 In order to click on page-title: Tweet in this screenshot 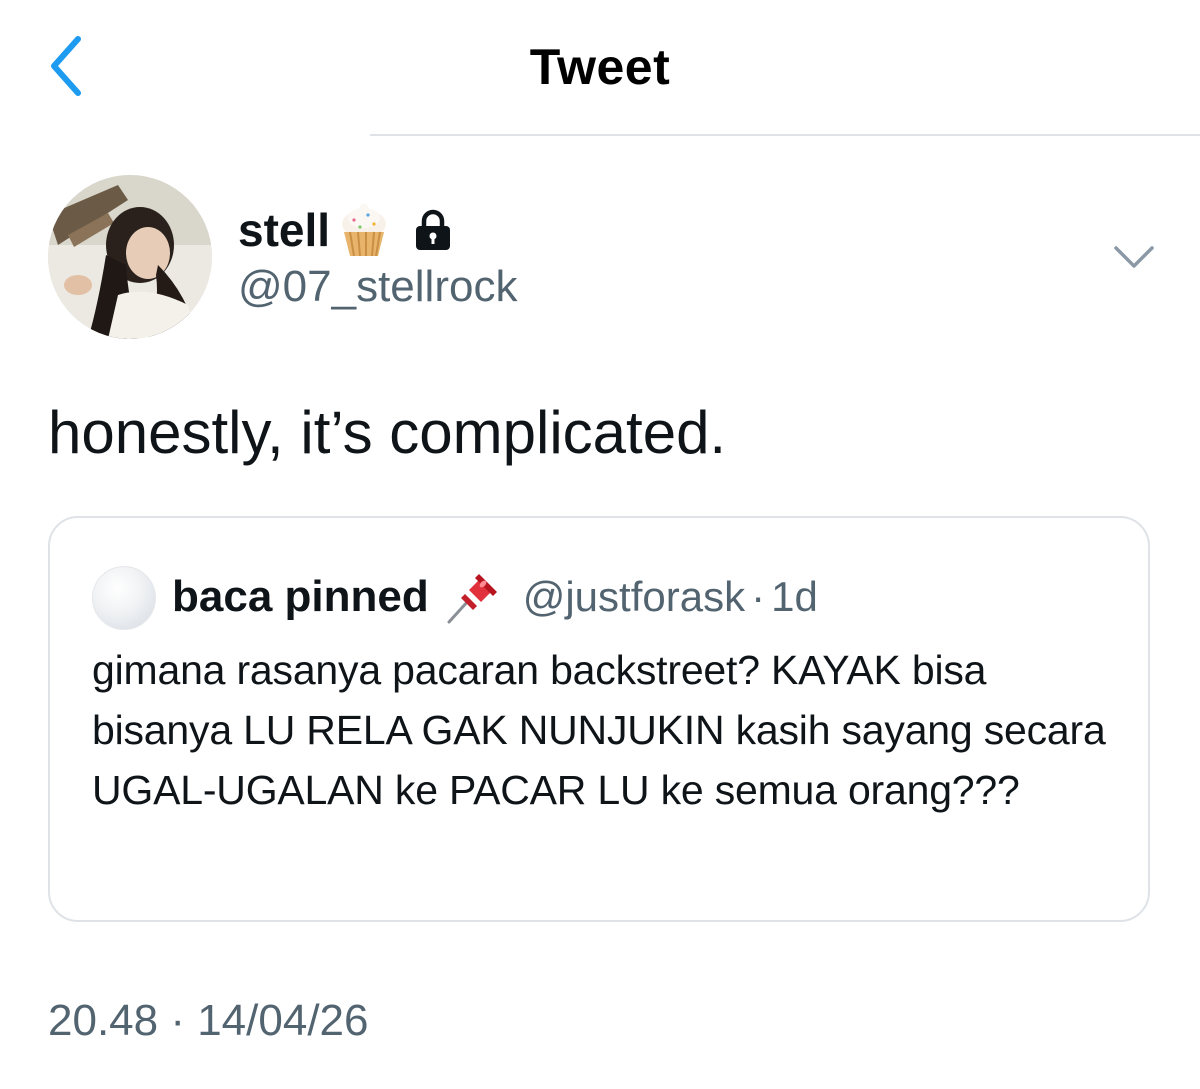, I will do `click(600, 67)`.